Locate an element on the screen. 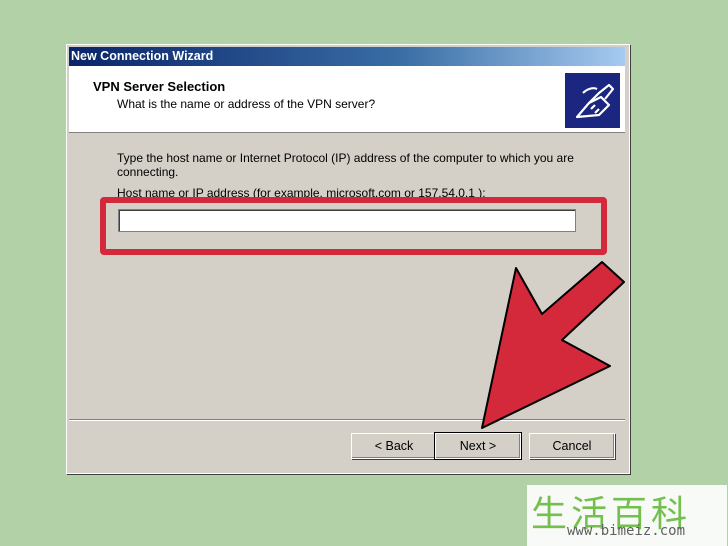  window-title: New Connection Wizard is located at coordinates (347, 56).